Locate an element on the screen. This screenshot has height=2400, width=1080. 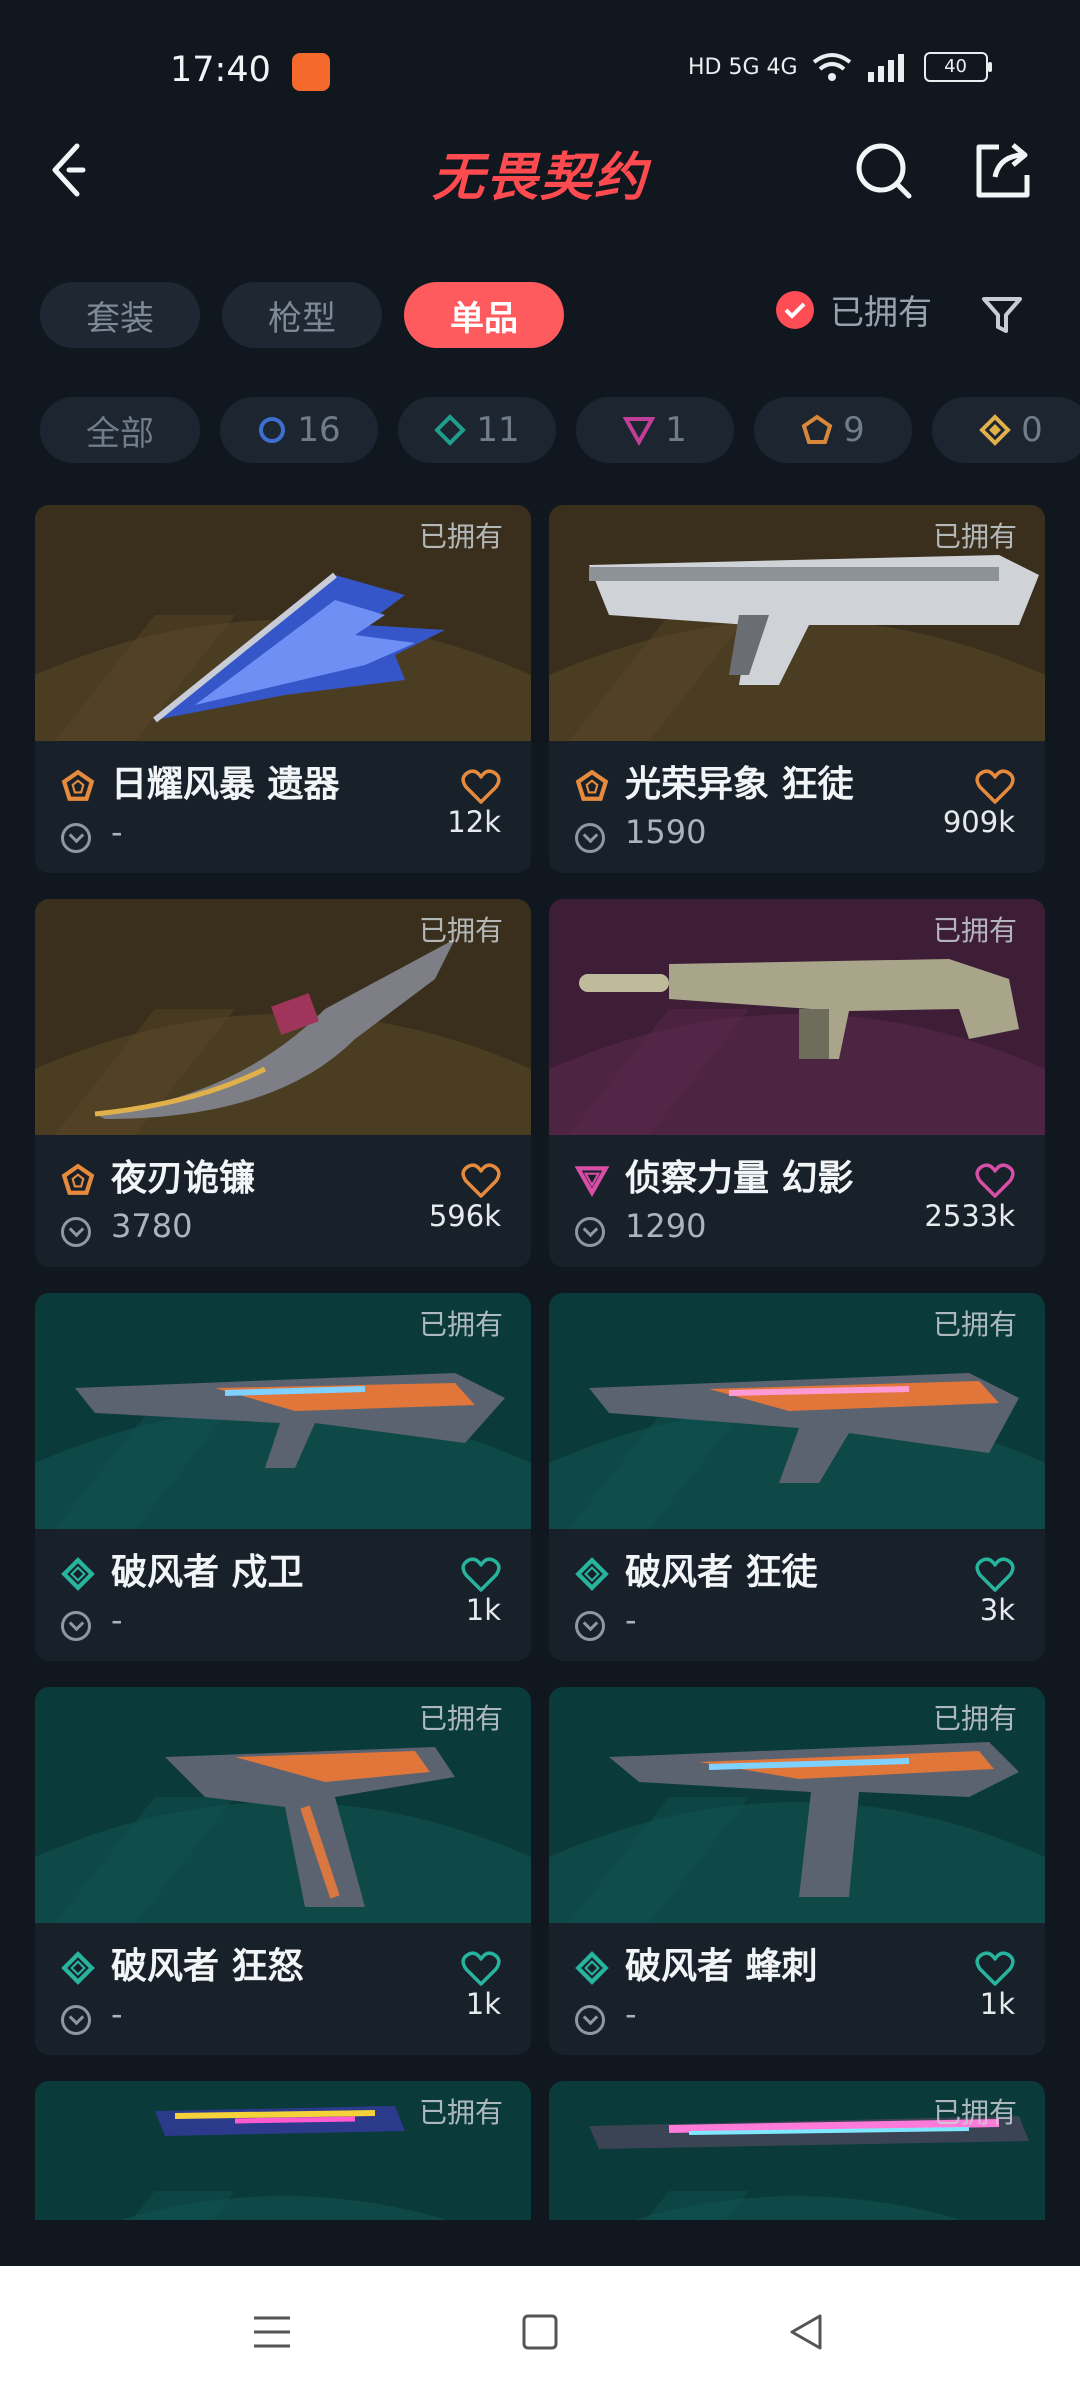
tier-filter-premium: 1 is located at coordinates (655, 430).